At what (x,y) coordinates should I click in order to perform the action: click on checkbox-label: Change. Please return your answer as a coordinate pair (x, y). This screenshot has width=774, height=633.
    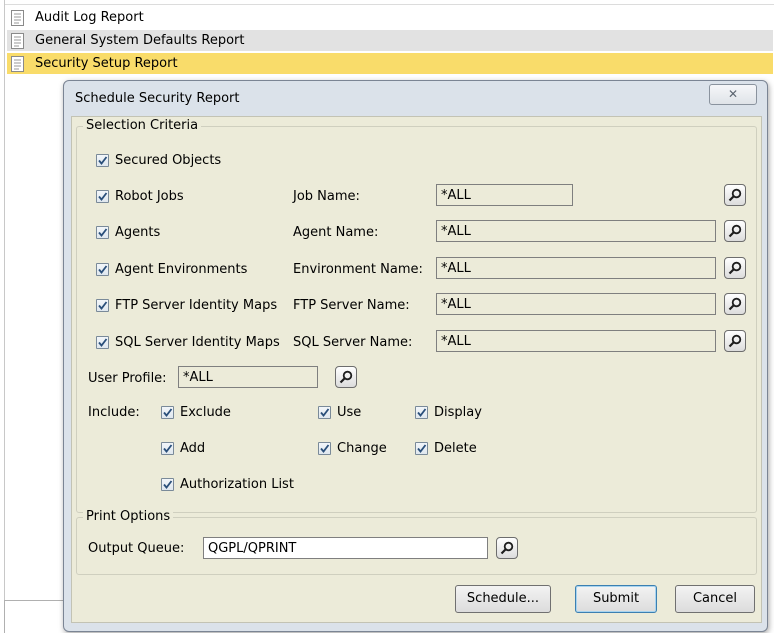
    Looking at the image, I should click on (362, 448).